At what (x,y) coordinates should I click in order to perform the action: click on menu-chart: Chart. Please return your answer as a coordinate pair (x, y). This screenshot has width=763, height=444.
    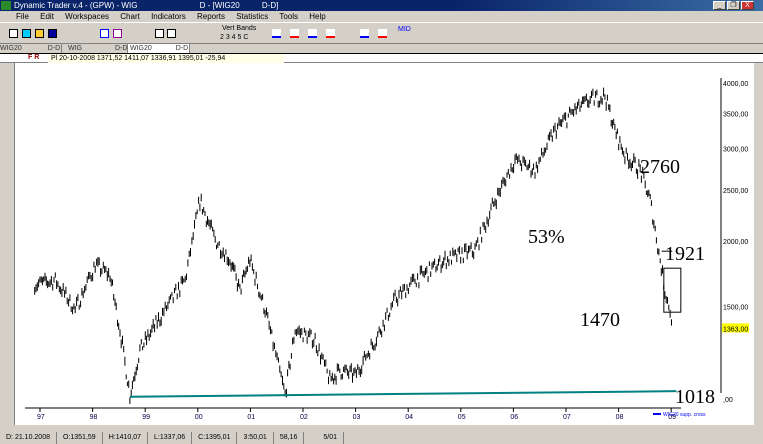
    Looking at the image, I should click on (130, 16).